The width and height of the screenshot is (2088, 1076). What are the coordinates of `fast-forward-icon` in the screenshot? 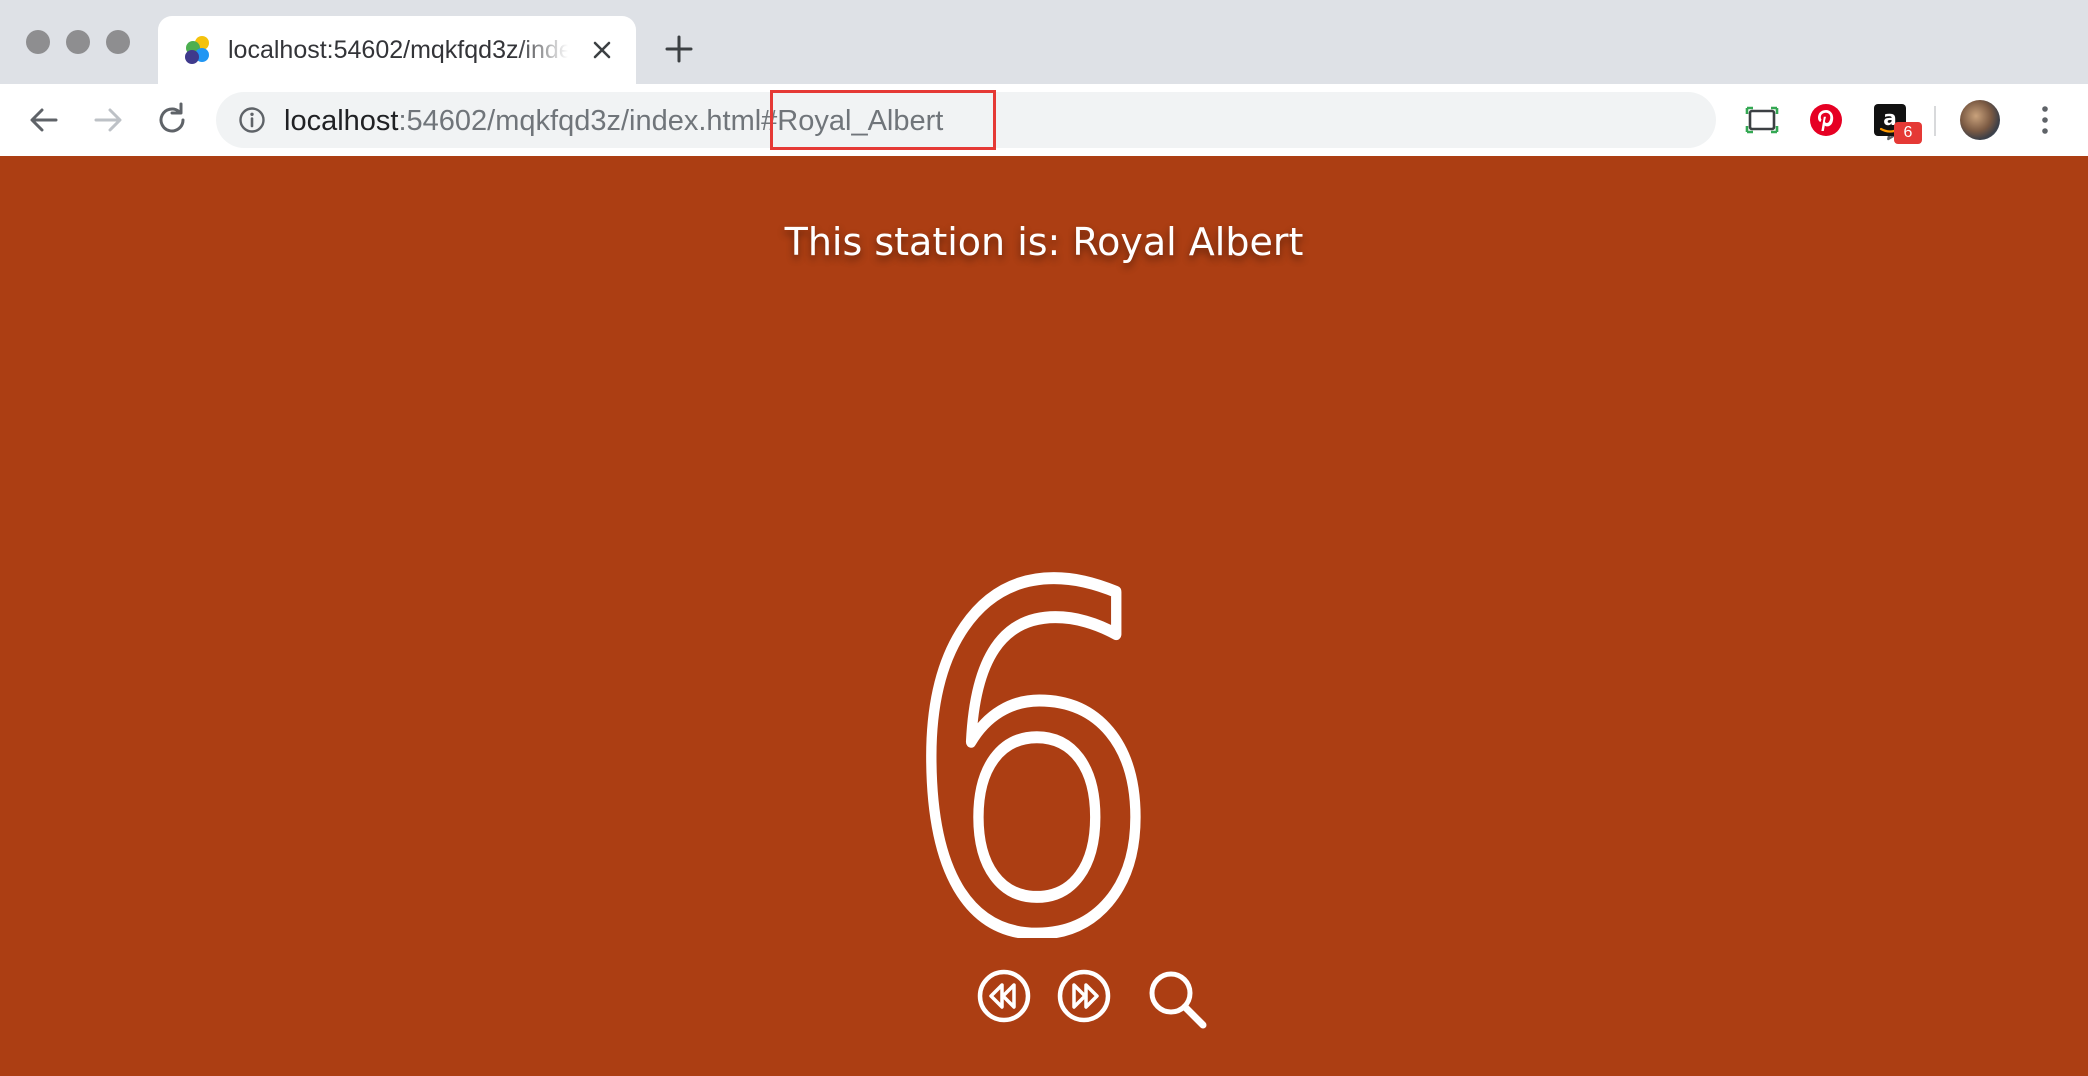 It's located at (1085, 996).